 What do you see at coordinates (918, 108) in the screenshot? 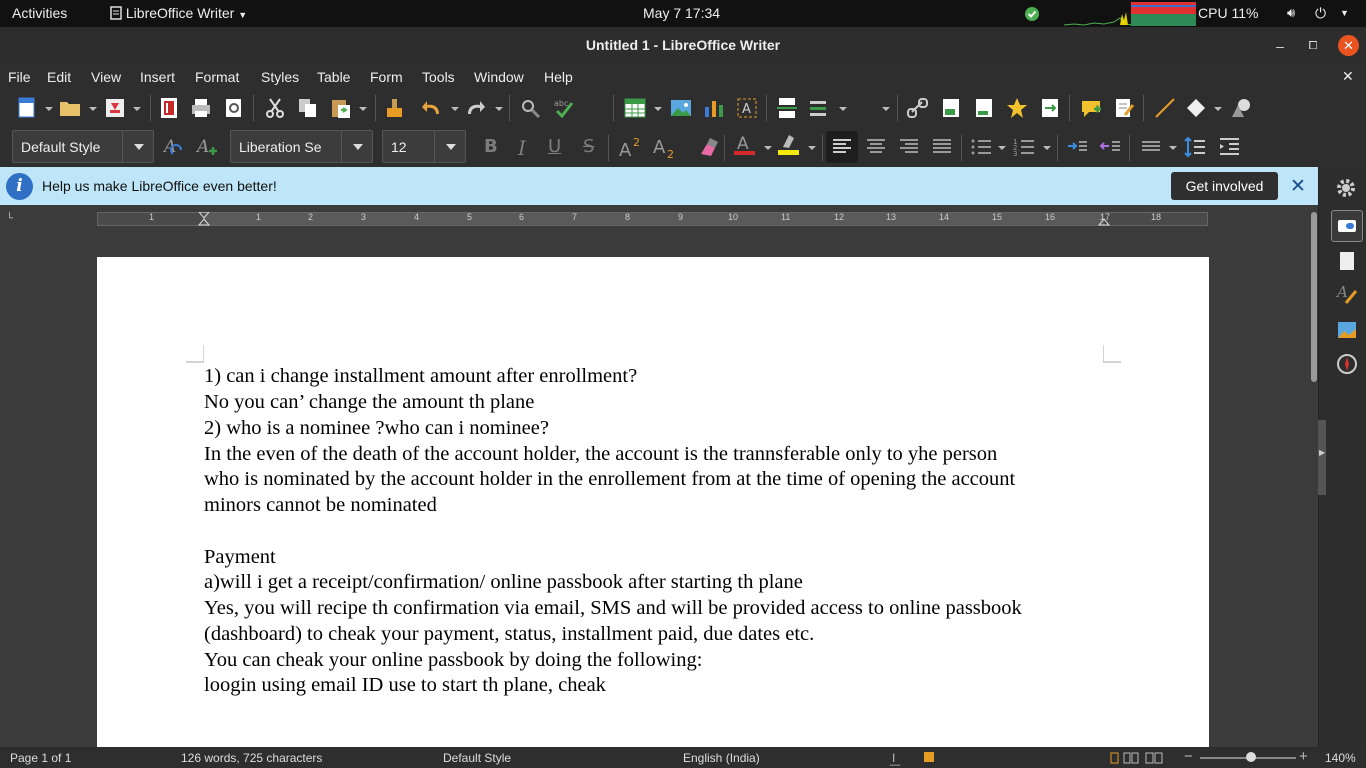
I see `insert-hyperlink-icon` at bounding box center [918, 108].